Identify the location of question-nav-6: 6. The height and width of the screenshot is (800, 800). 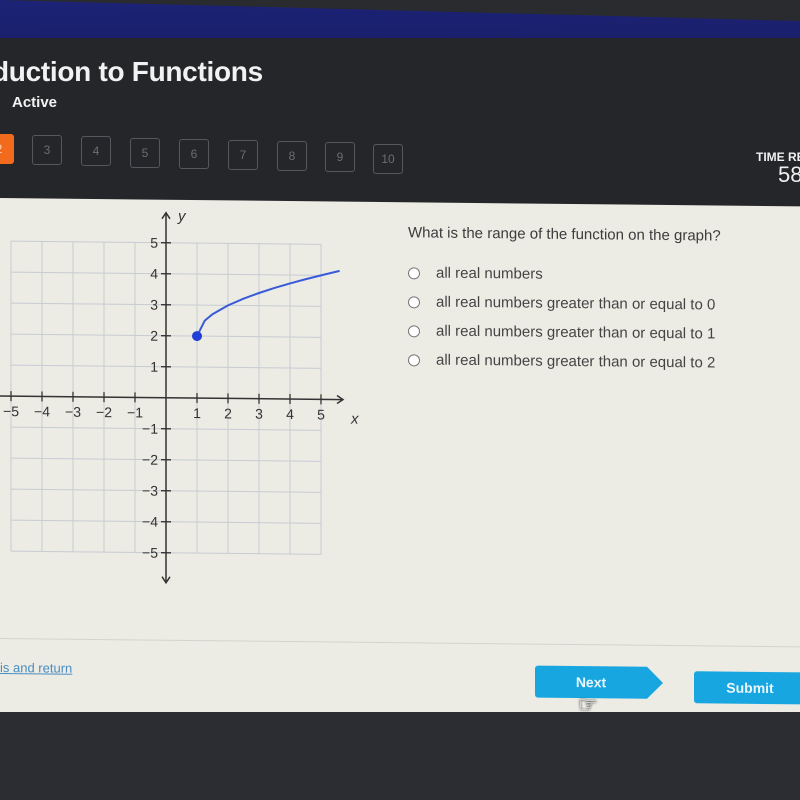
(194, 153).